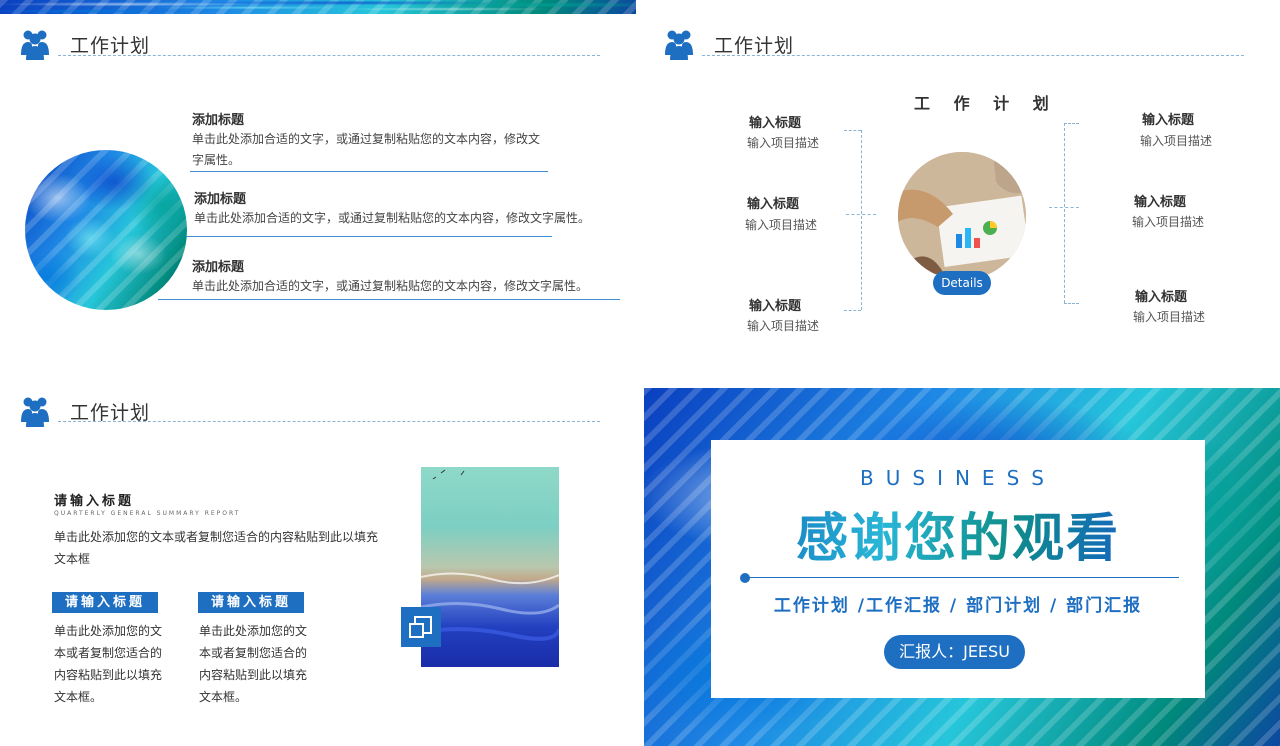 The image size is (1280, 746). Describe the element at coordinates (94, 499) in the screenshot. I see `main-title: 请输入标题` at that location.